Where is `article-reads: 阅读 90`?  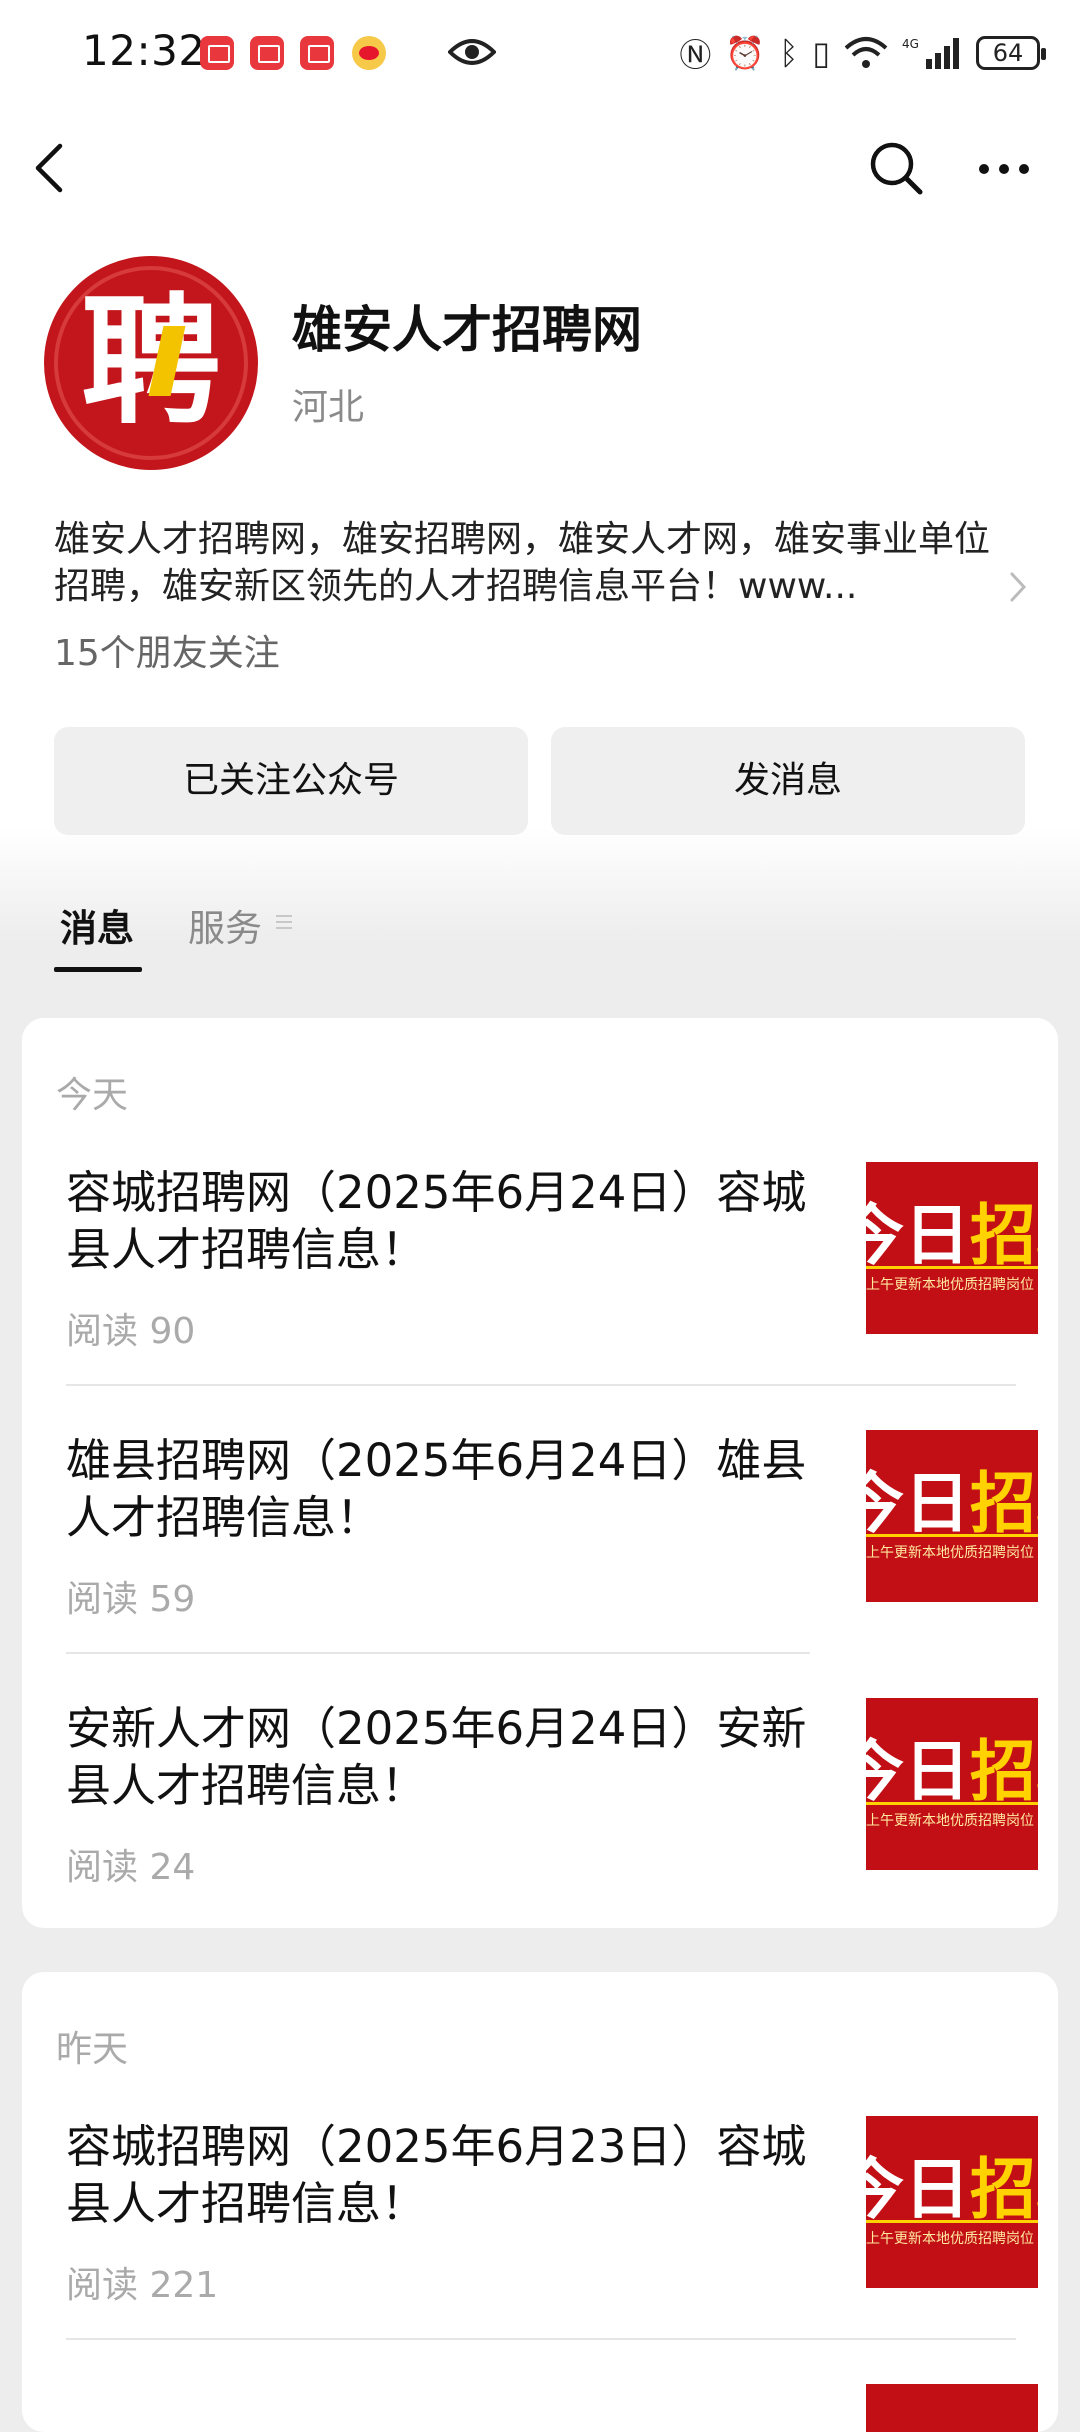
article-reads: 阅读 90 is located at coordinates (131, 1331).